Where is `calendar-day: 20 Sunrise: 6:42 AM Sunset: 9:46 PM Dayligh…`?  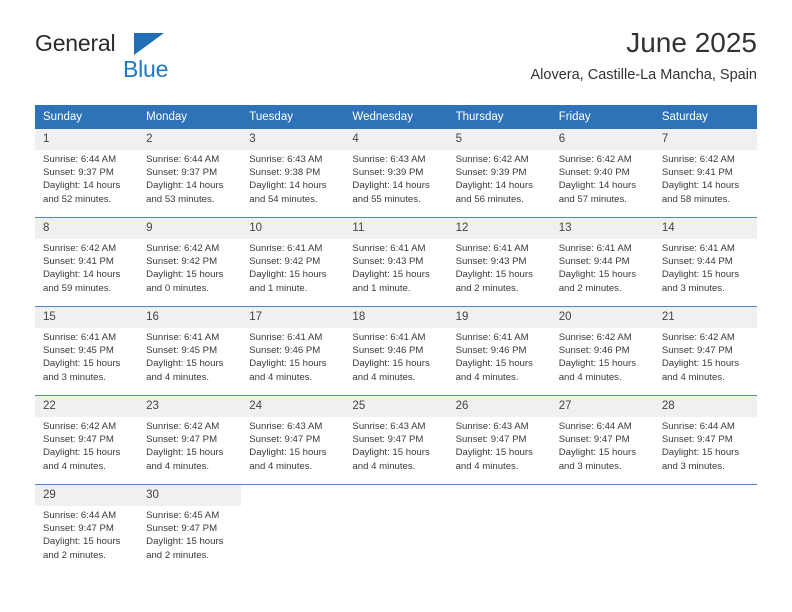
calendar-day: 20 Sunrise: 6:42 AM Sunset: 9:46 PM Dayligh… is located at coordinates (602, 351).